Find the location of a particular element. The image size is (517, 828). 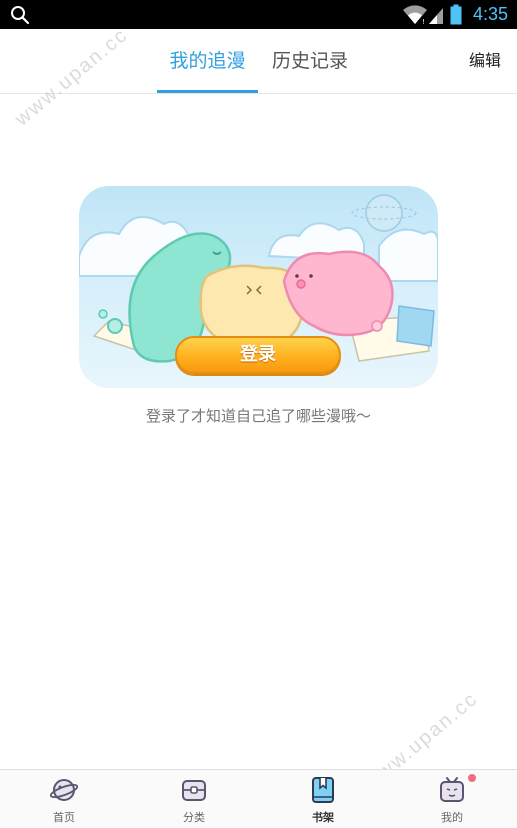

login-button: 登录 is located at coordinates (258, 355).